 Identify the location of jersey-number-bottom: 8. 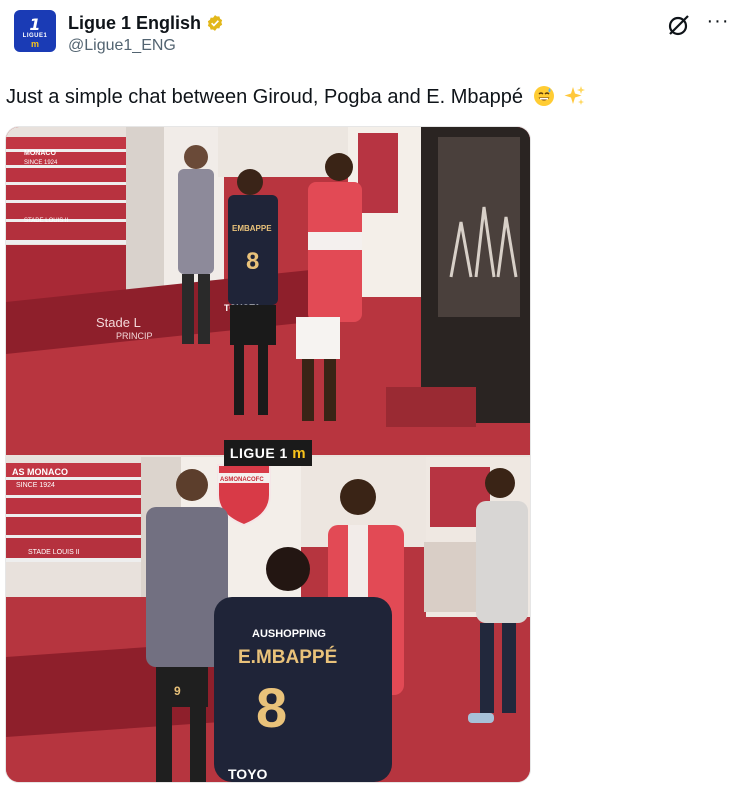
(271, 707).